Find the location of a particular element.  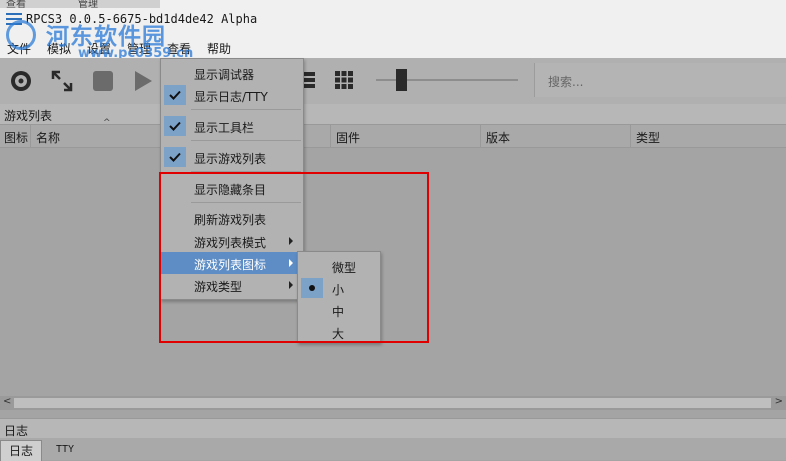

scroll-right-icon: > is located at coordinates (779, 401).